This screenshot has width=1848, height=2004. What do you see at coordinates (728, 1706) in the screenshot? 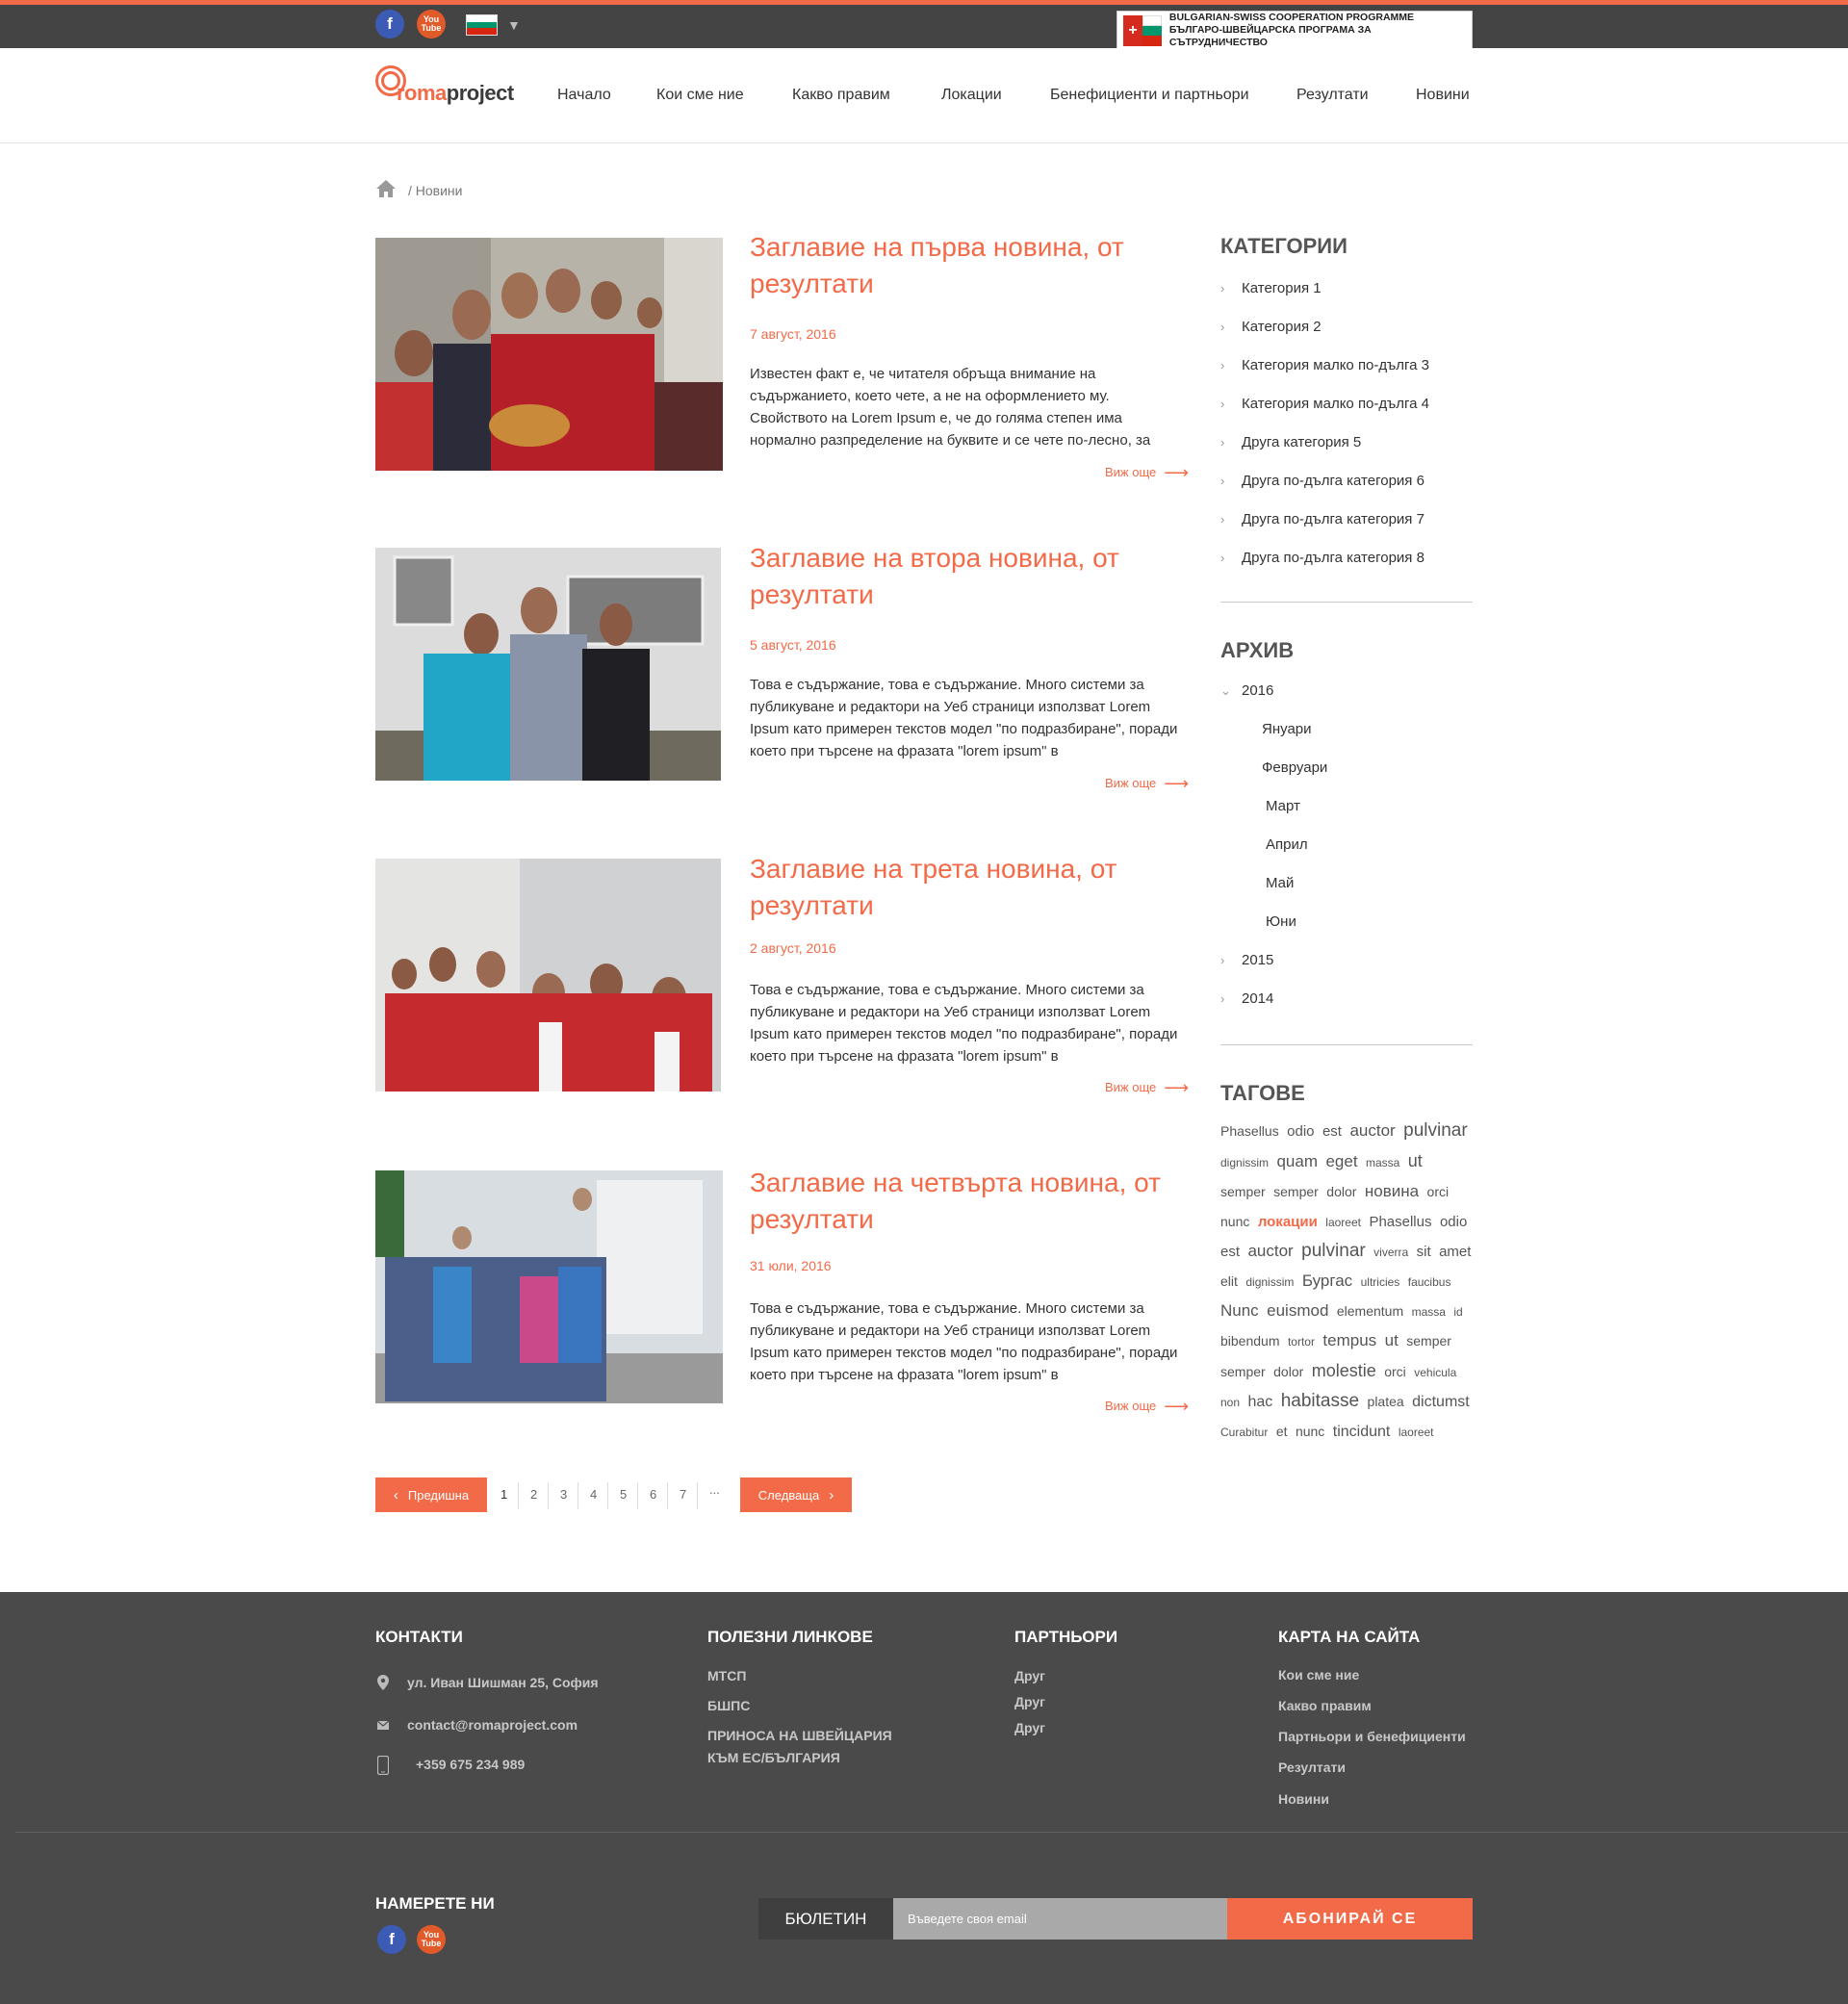
I see `footer-link: БШПС` at bounding box center [728, 1706].